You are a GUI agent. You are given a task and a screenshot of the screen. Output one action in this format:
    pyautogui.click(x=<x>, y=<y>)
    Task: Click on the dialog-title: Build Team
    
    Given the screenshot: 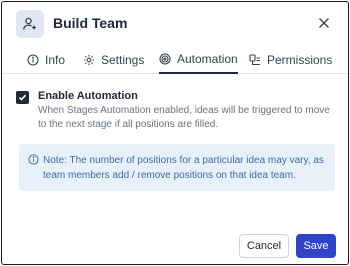 What is the action you would take?
    pyautogui.click(x=90, y=23)
    